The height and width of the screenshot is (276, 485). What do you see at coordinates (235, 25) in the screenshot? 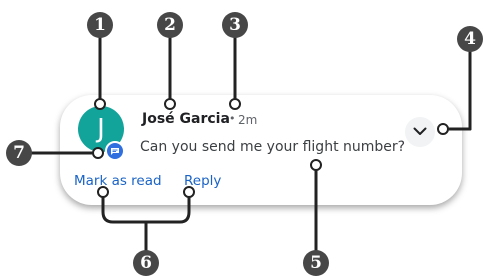
I see `callout-3: 3` at bounding box center [235, 25].